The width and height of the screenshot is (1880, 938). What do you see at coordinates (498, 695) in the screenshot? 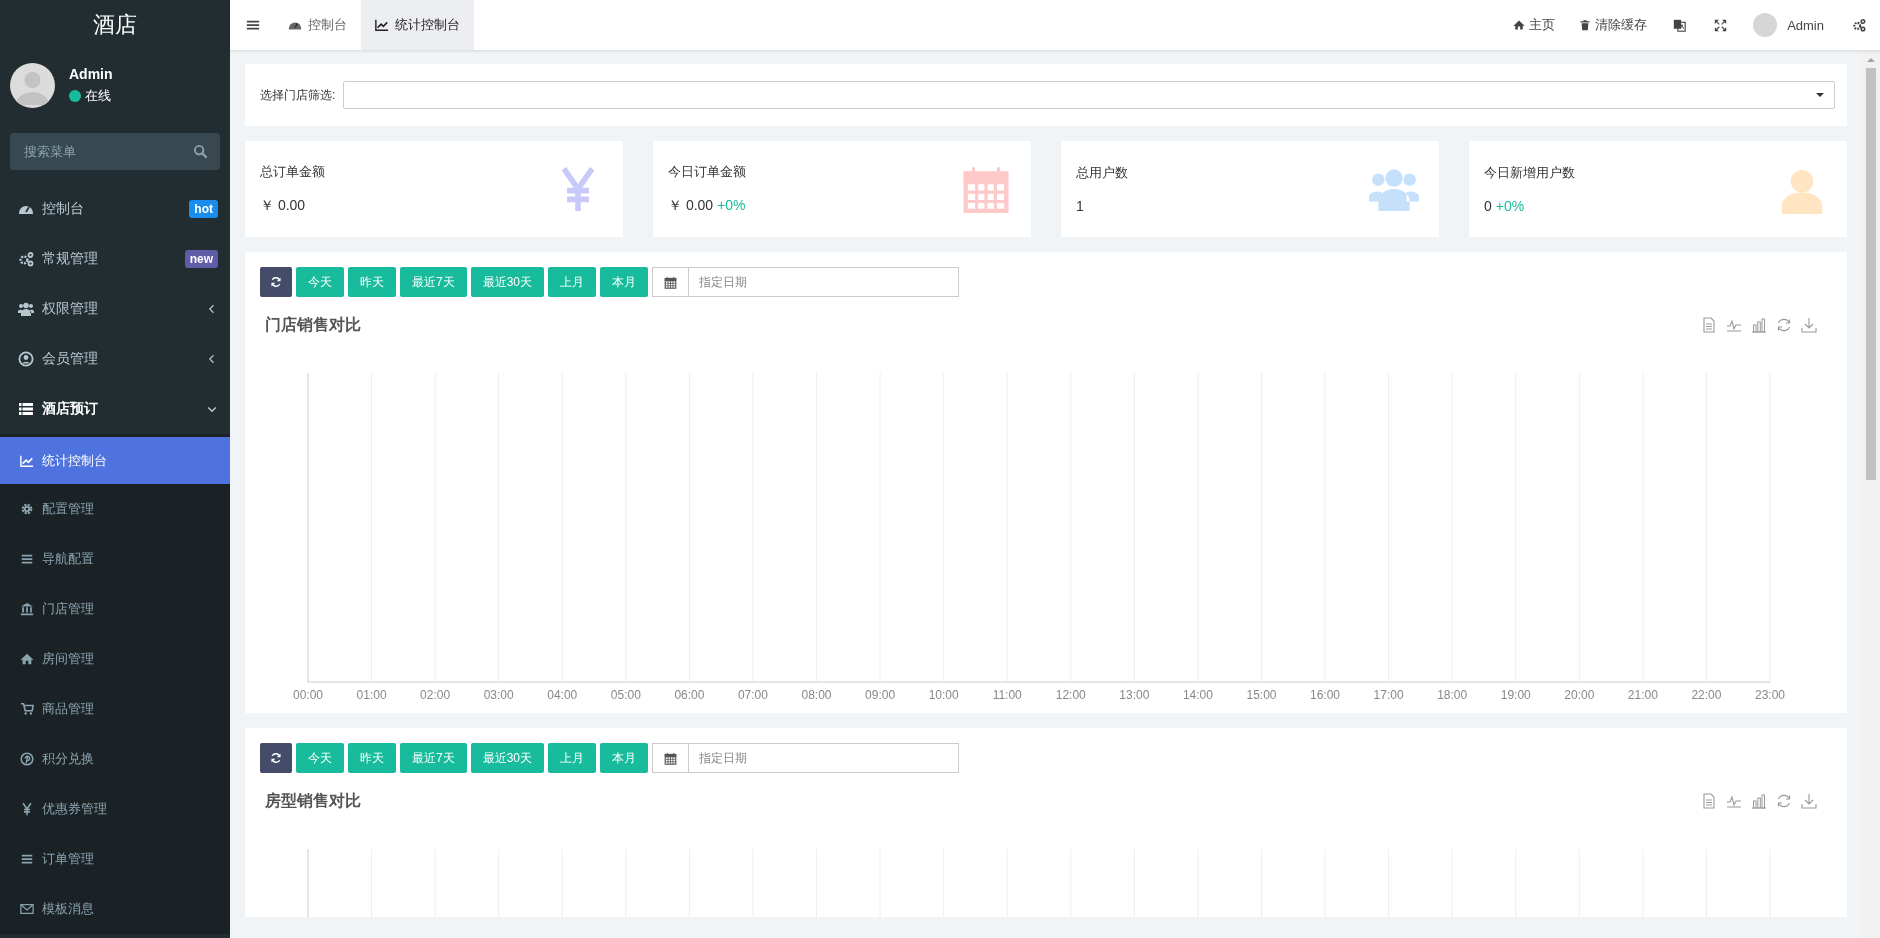
I see `axis-label: 03:00` at bounding box center [498, 695].